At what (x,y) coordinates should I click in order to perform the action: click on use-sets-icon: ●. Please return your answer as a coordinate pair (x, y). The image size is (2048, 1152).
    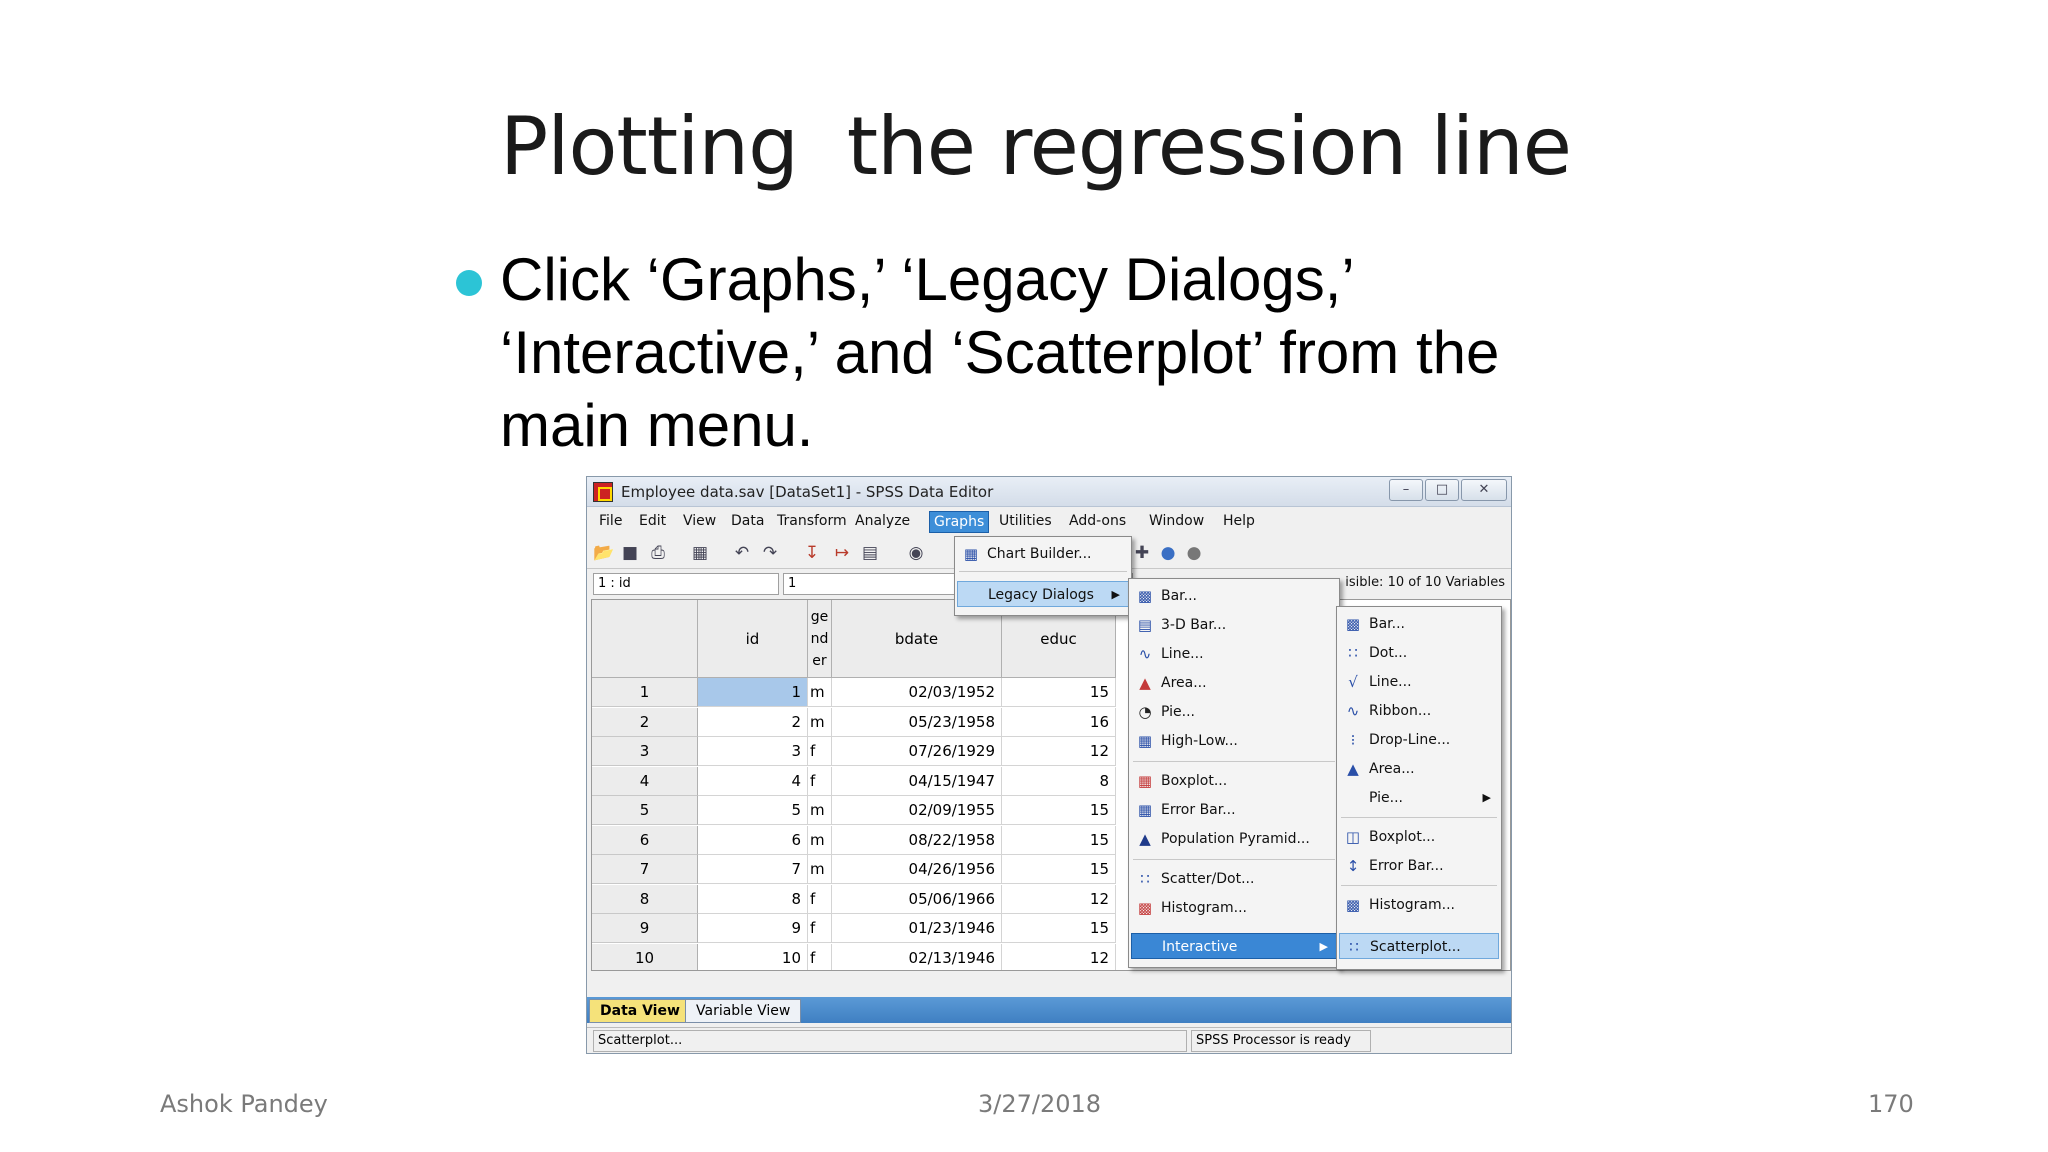
    Looking at the image, I should click on (1168, 553).